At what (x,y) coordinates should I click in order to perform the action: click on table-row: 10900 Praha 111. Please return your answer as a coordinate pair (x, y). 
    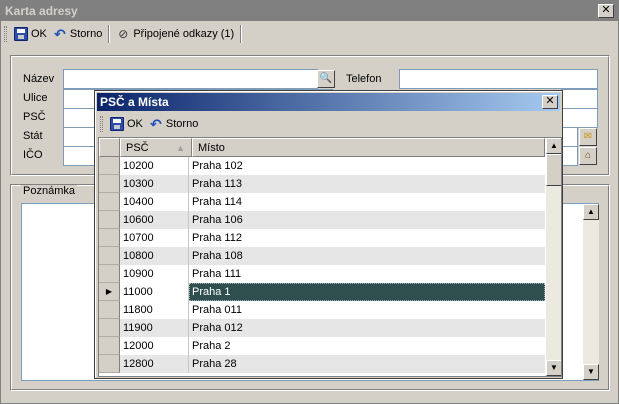
    Looking at the image, I should click on (322, 274).